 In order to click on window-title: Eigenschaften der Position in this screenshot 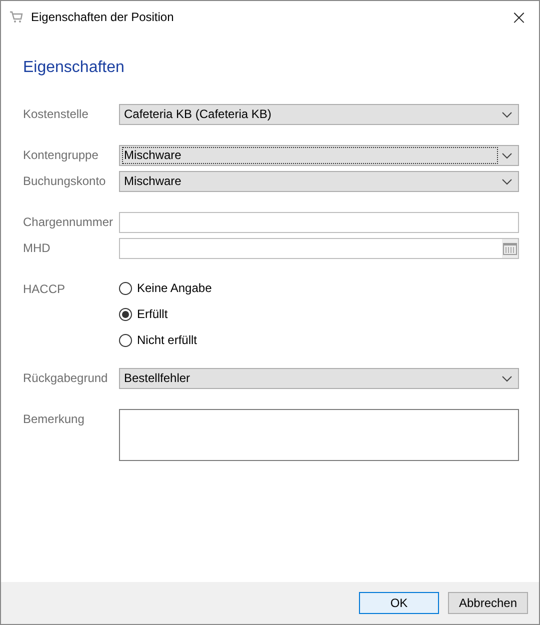, I will do `click(102, 17)`.